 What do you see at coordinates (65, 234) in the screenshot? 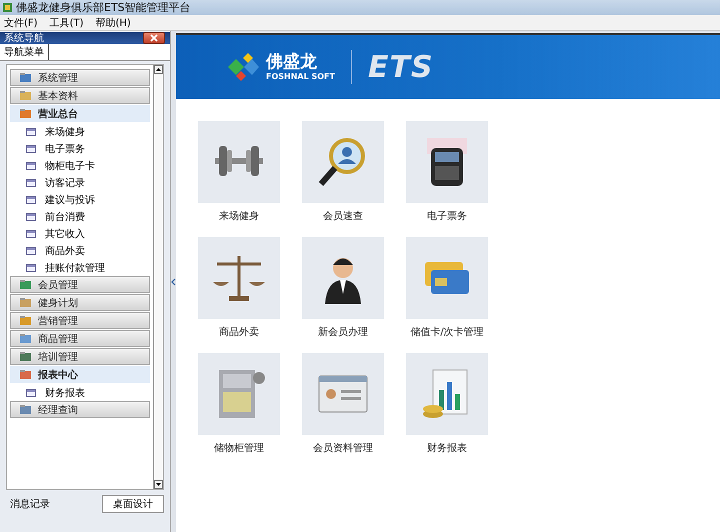
I see `item-label: 其它收入` at bounding box center [65, 234].